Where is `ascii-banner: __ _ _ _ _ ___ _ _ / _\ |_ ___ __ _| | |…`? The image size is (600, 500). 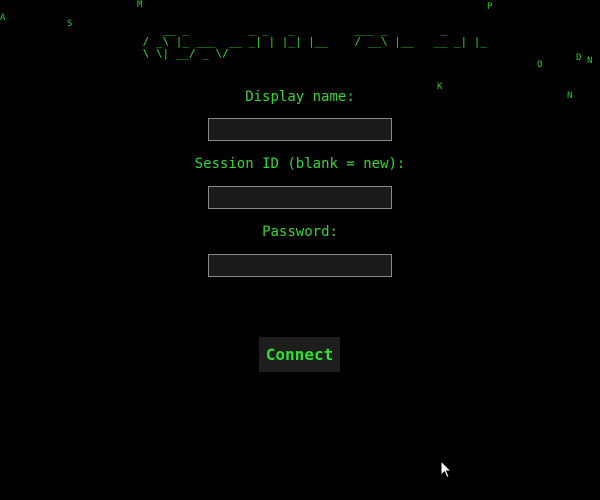 ascii-banner: __ _ _ _ _ ___ _ _ / _\ |_ ___ __ _| | |… is located at coordinates (314, 41).